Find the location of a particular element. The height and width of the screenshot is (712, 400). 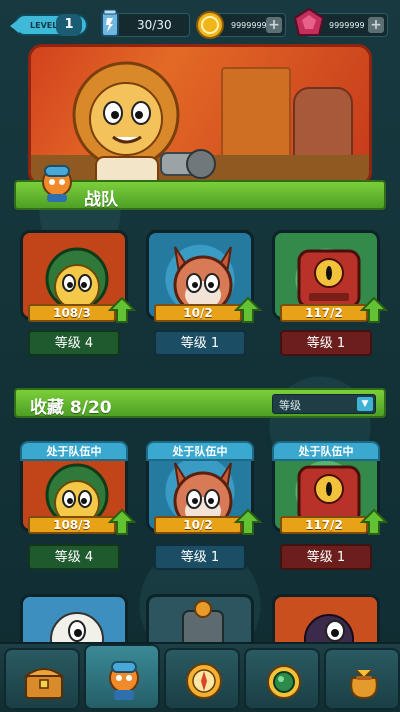

compass-icon is located at coordinates (204, 681).